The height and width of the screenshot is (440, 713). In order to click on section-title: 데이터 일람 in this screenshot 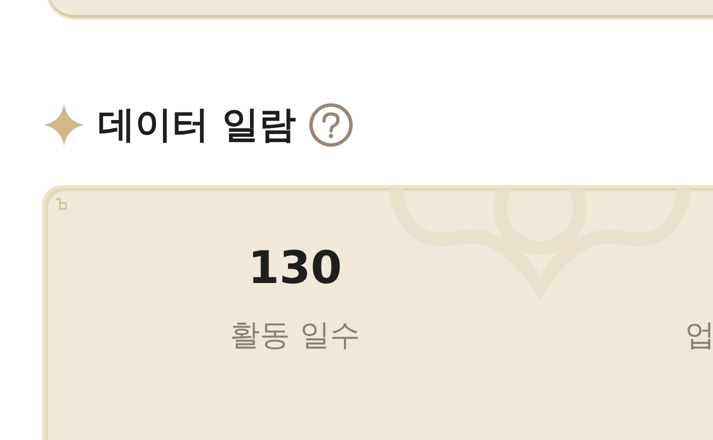, I will do `click(197, 125)`.